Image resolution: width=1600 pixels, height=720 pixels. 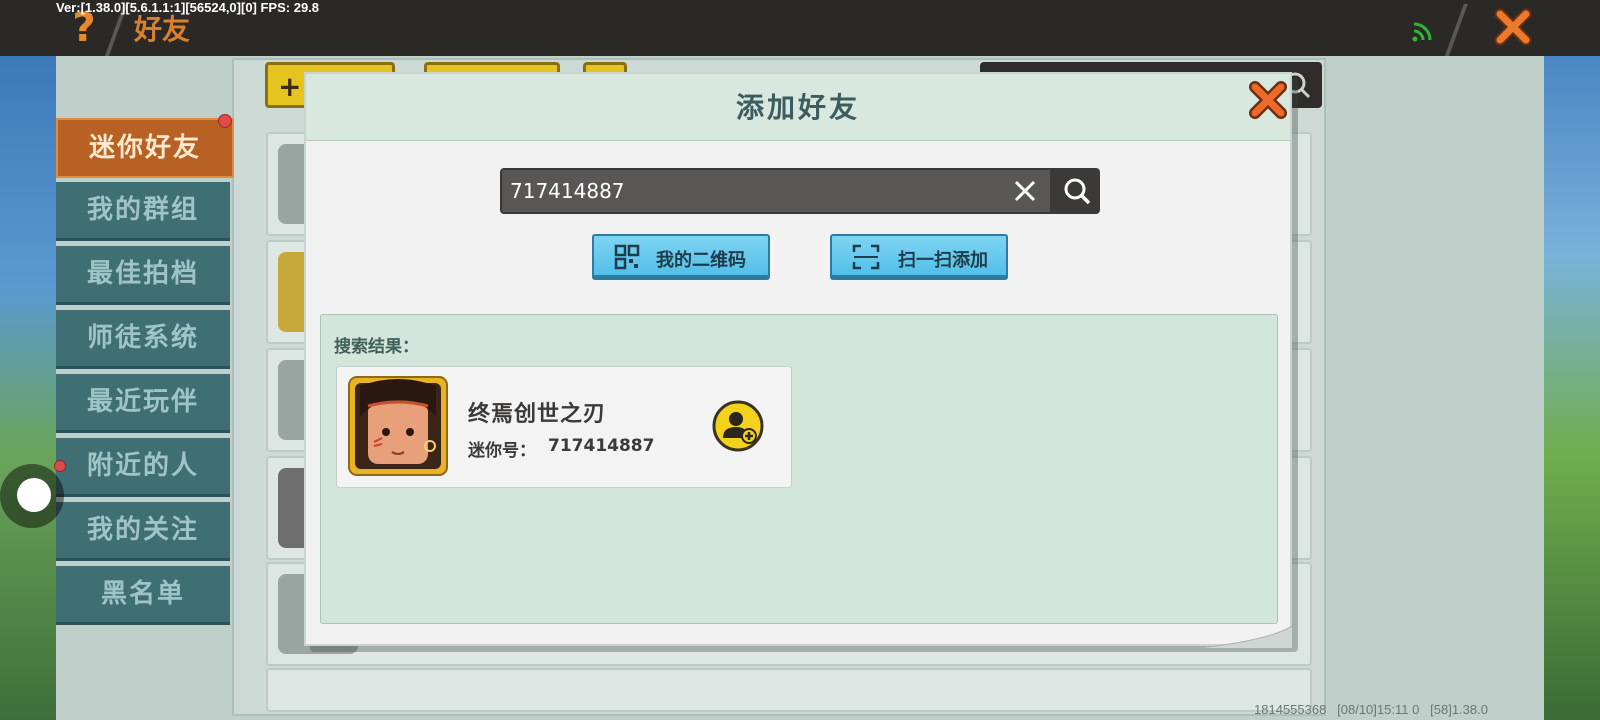 I want to click on sidebar-item-my-follows: 我的关注, so click(x=143, y=531).